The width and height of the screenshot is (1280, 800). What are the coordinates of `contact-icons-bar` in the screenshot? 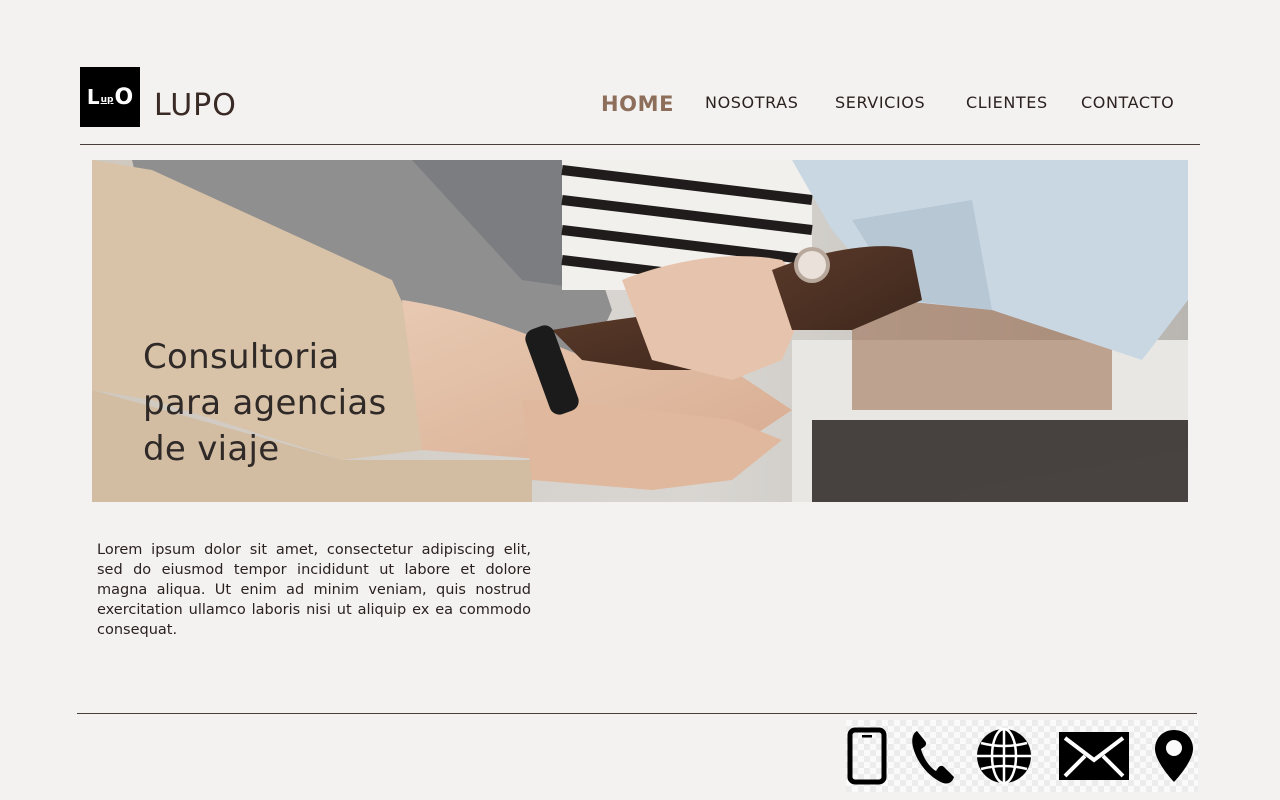 It's located at (1022, 756).